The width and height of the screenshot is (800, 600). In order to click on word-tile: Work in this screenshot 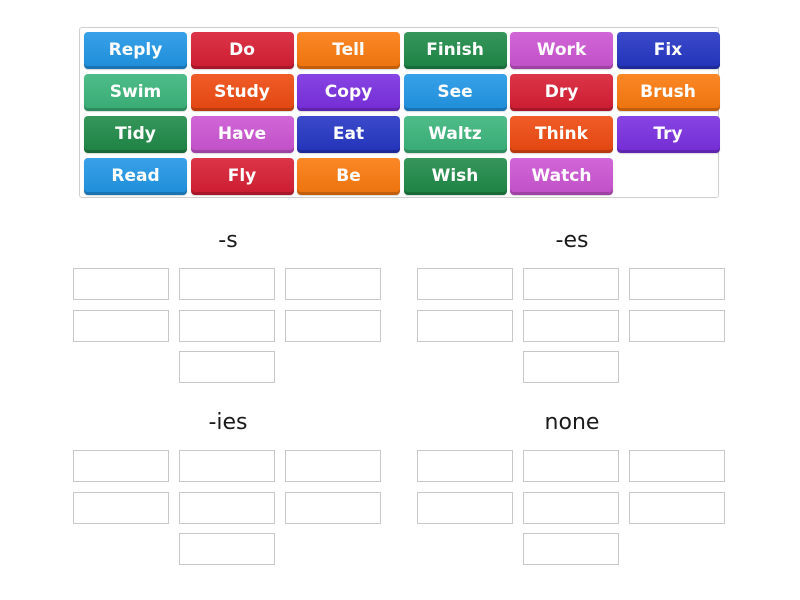, I will do `click(561, 50)`.